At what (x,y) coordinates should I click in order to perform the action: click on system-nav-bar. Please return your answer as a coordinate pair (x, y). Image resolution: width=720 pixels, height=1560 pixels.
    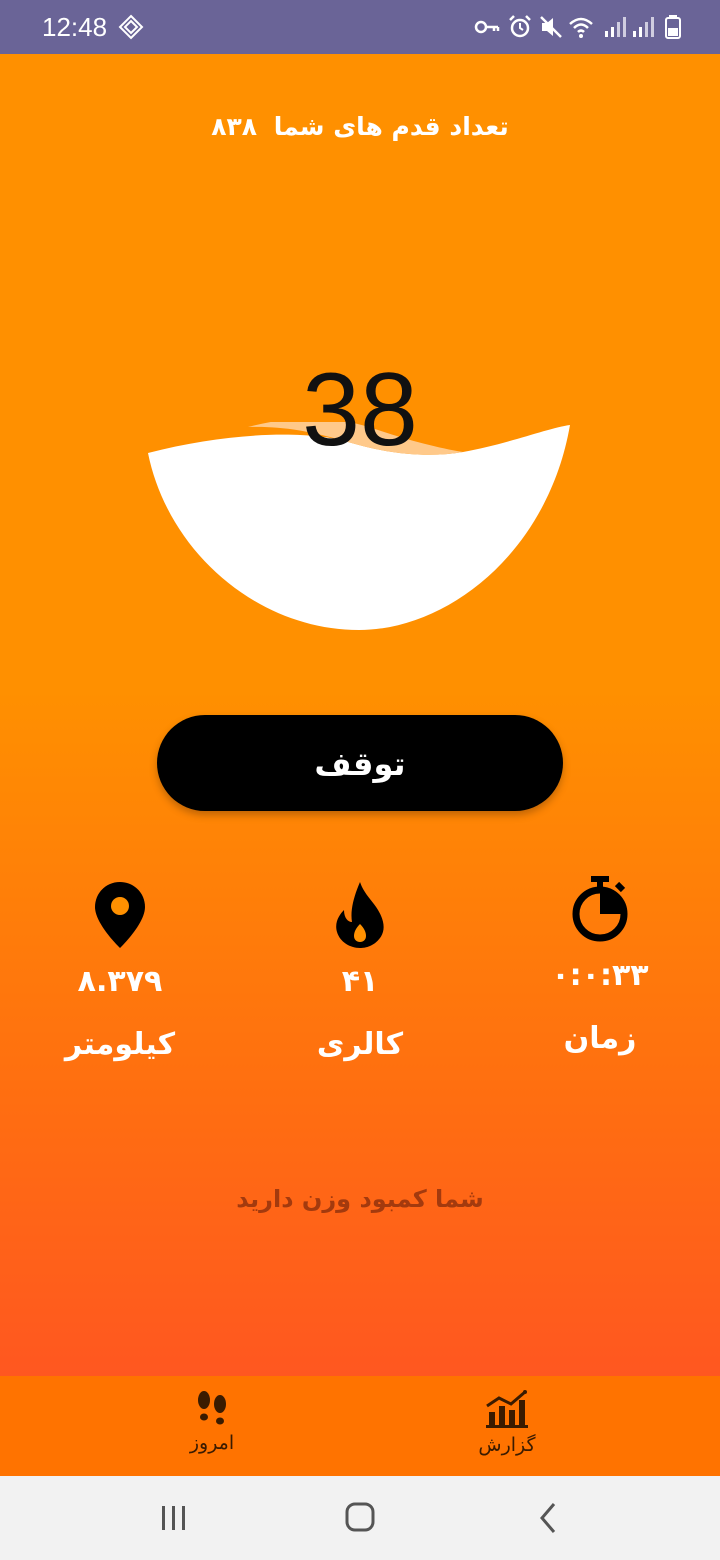
    Looking at the image, I should click on (360, 1518).